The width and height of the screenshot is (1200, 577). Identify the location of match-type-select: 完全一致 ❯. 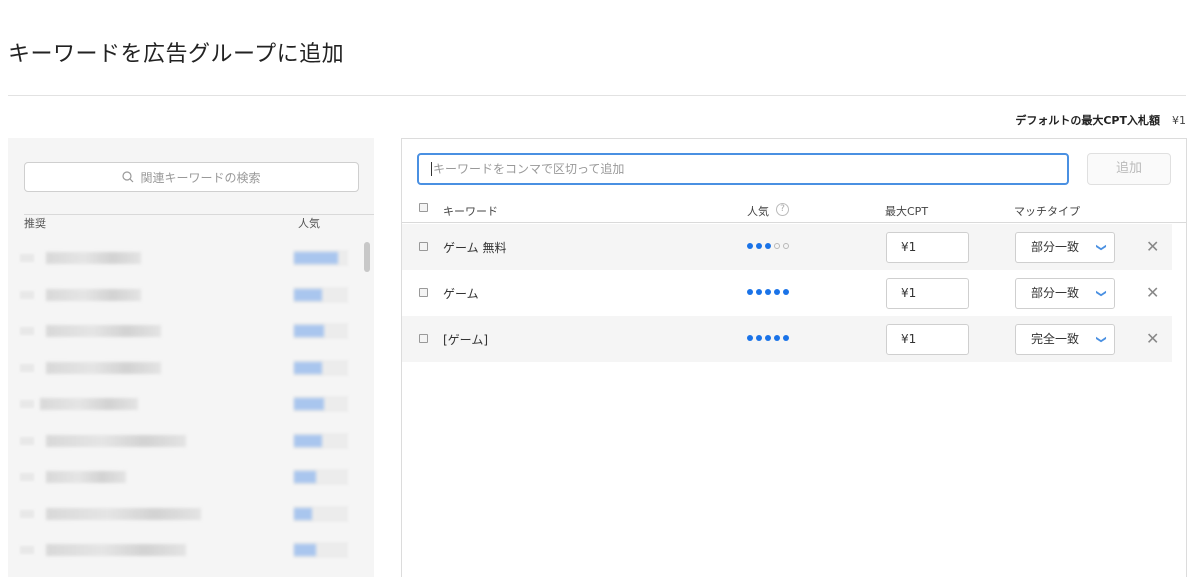
(1065, 339).